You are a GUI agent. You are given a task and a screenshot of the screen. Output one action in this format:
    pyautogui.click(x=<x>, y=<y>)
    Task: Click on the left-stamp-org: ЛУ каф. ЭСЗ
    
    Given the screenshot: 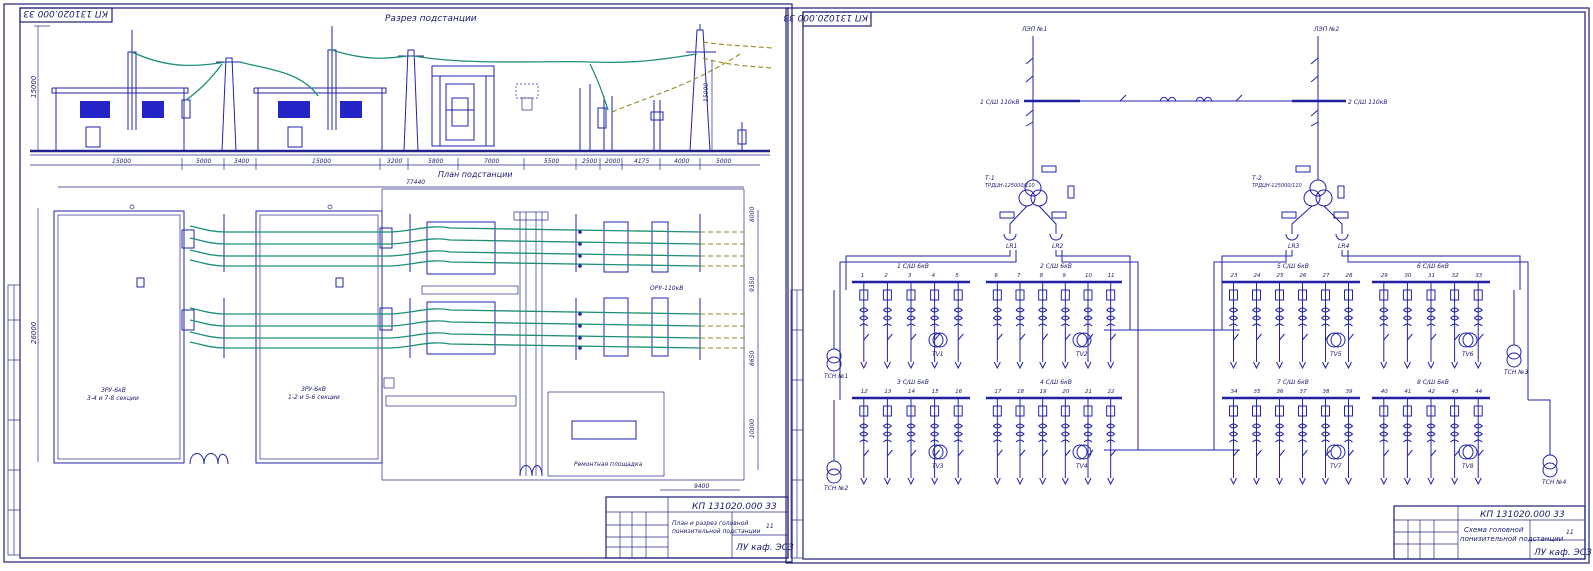 What is the action you would take?
    pyautogui.click(x=764, y=548)
    